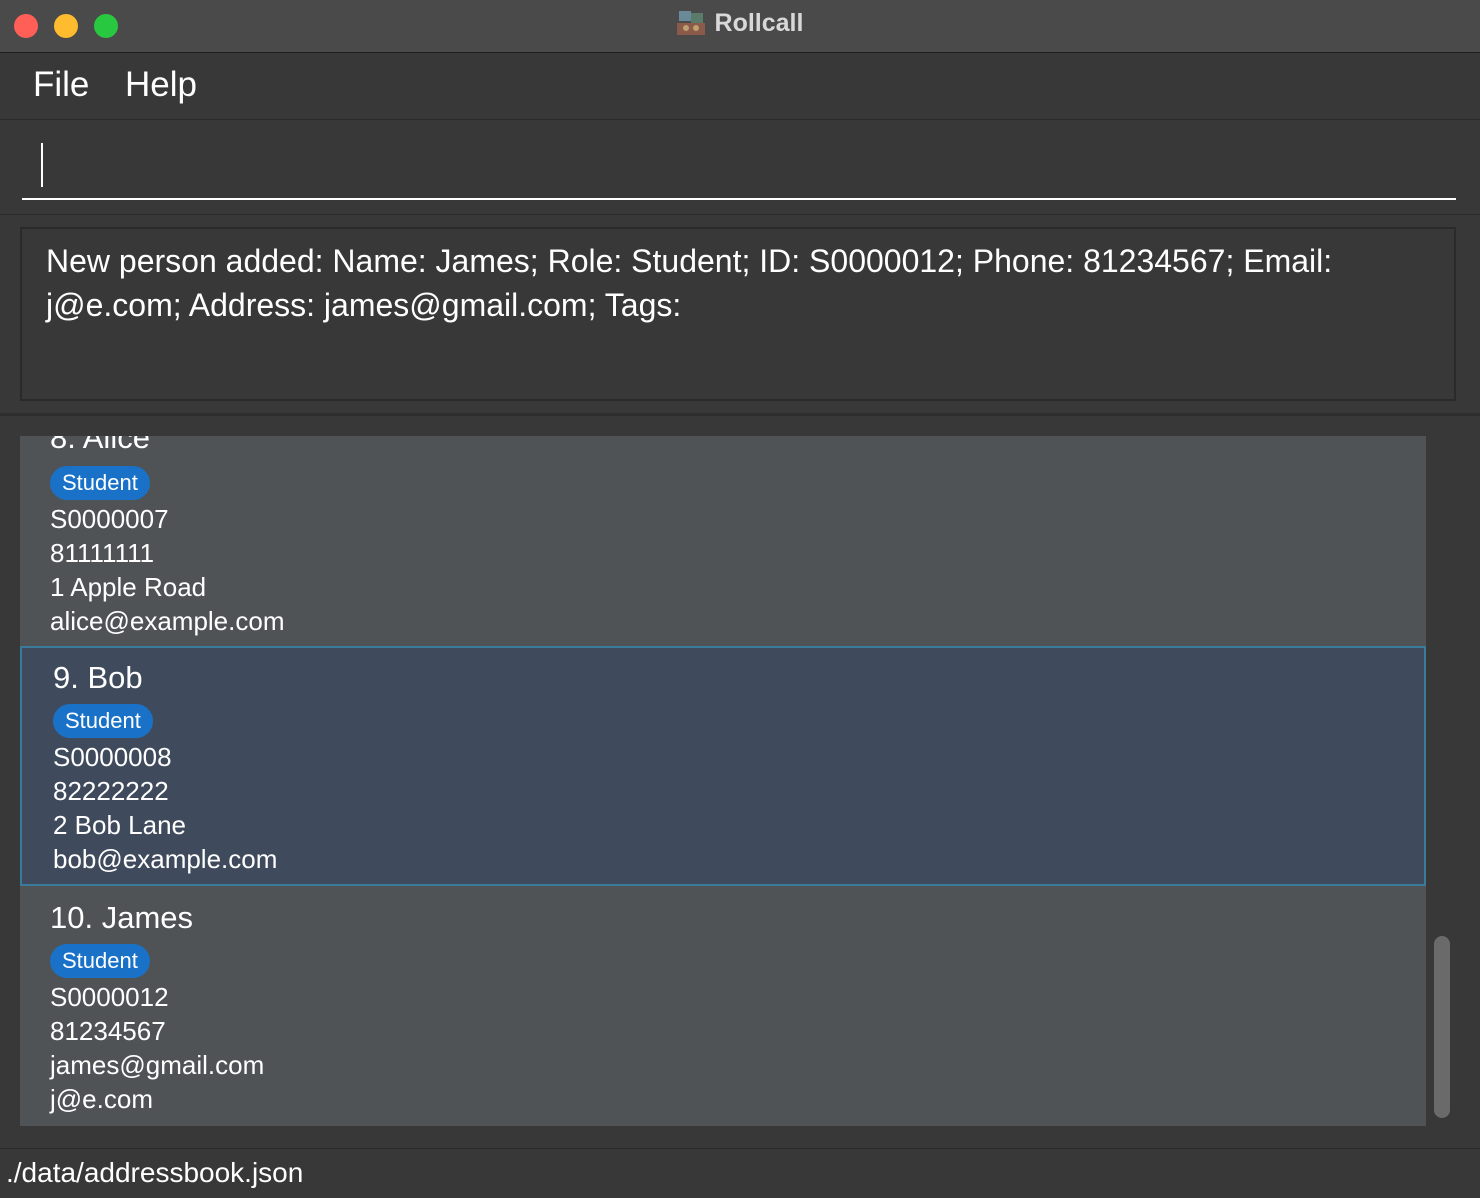 Image resolution: width=1480 pixels, height=1198 pixels. Describe the element at coordinates (109, 519) in the screenshot. I see `person-id: S0000007` at that location.